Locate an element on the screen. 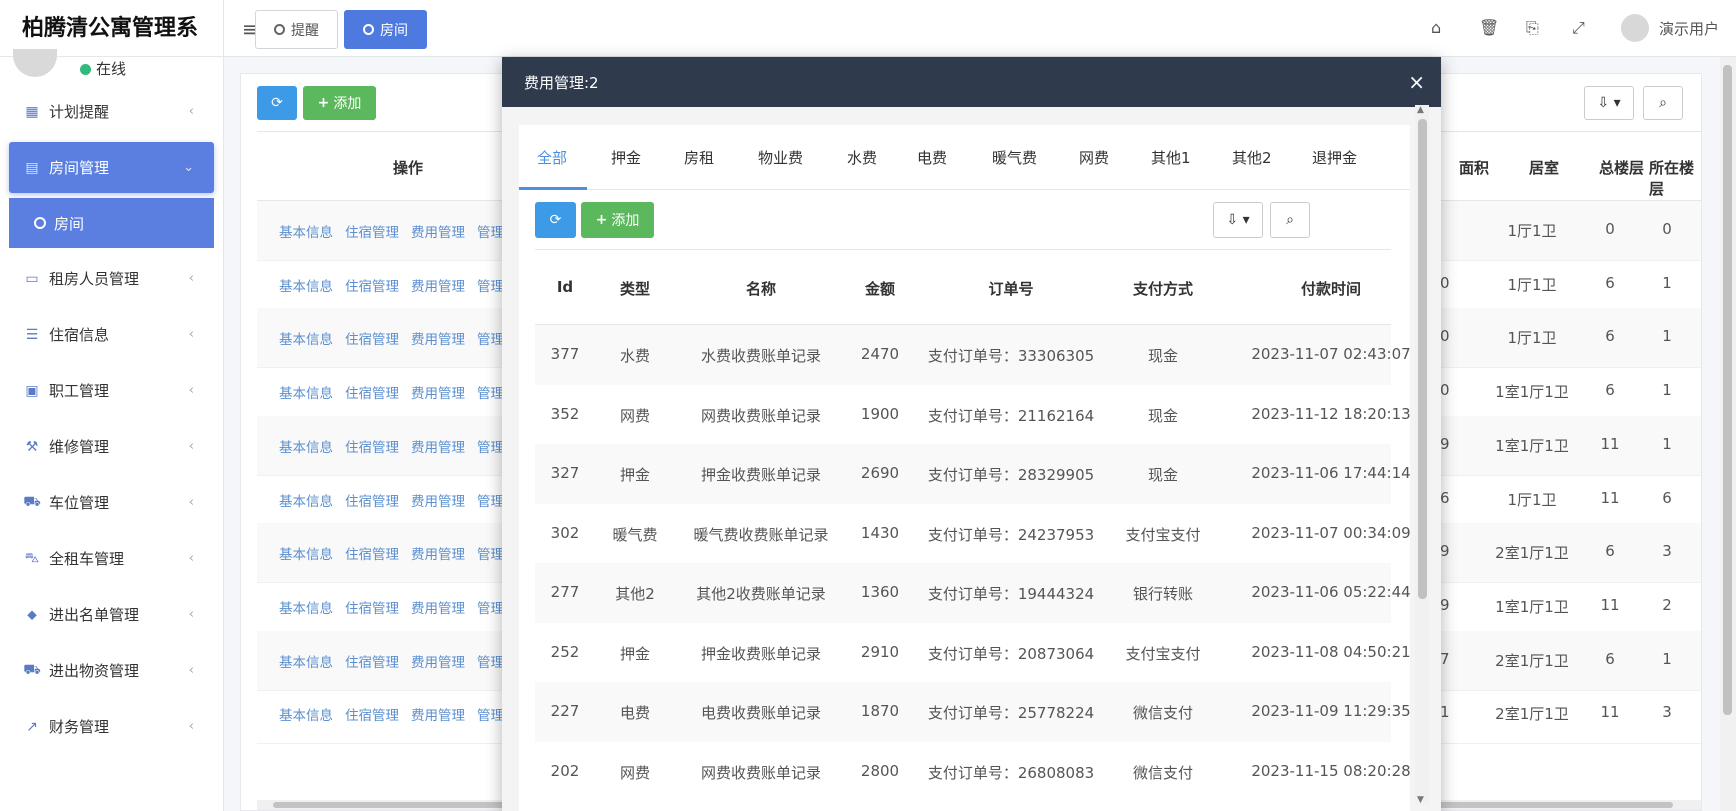 This screenshot has width=1736, height=811. close-icon: × is located at coordinates (1416, 82).